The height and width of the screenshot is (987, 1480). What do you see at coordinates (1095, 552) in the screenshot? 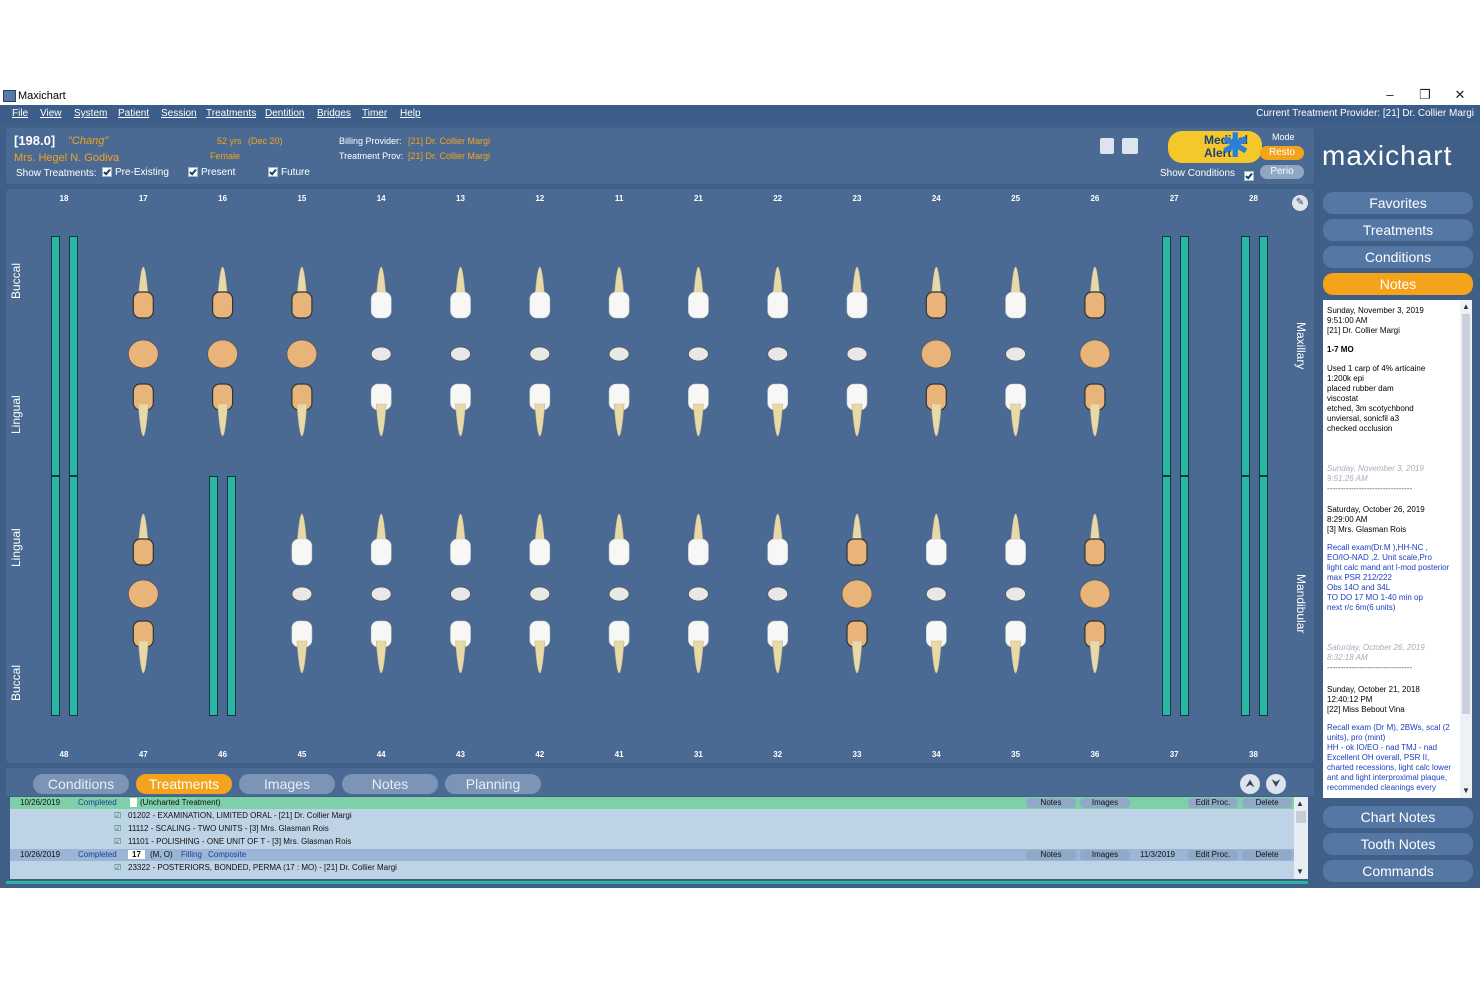
I see `tooth-lower-lingual-13-crown` at bounding box center [1095, 552].